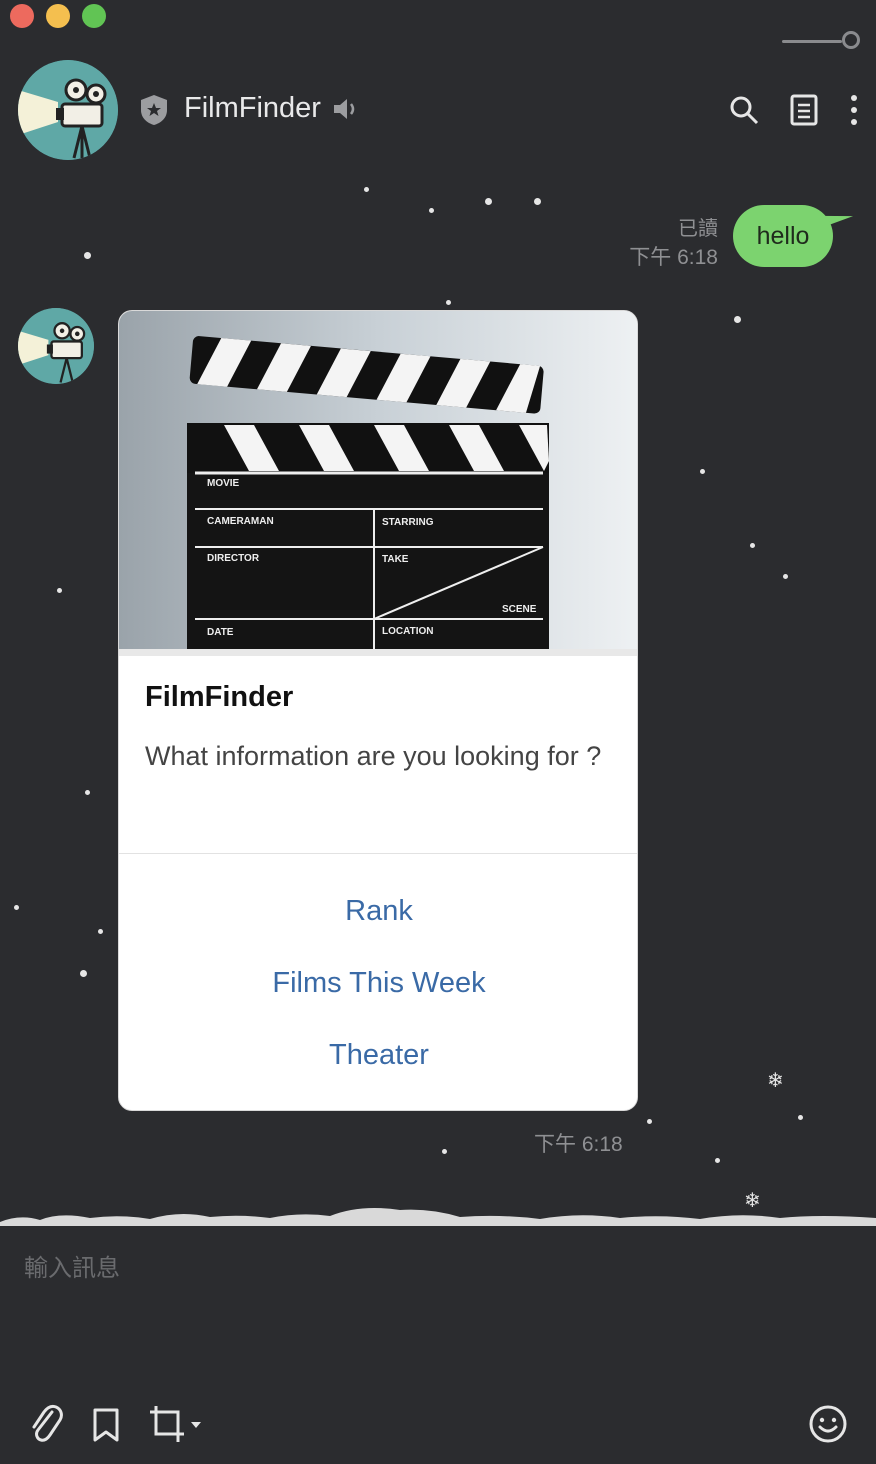 The width and height of the screenshot is (876, 1464). What do you see at coordinates (744, 110) in the screenshot?
I see `search-icon` at bounding box center [744, 110].